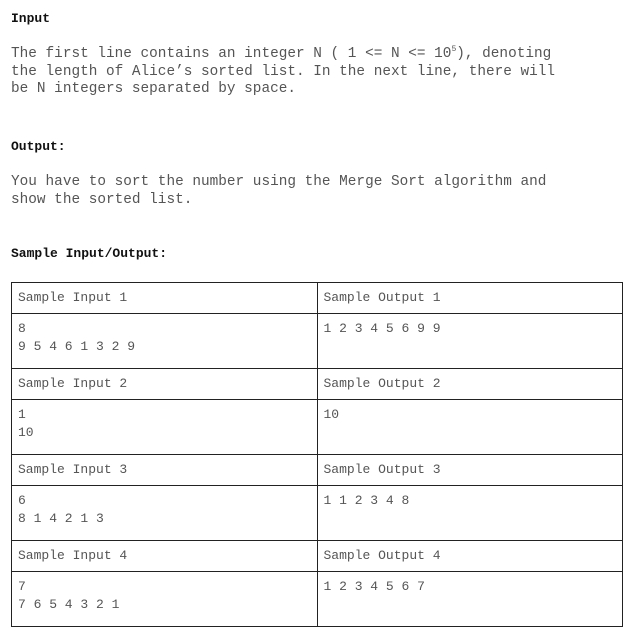  I want to click on sample-input-value: 6 8 1 4 2 1 3, so click(164, 513).